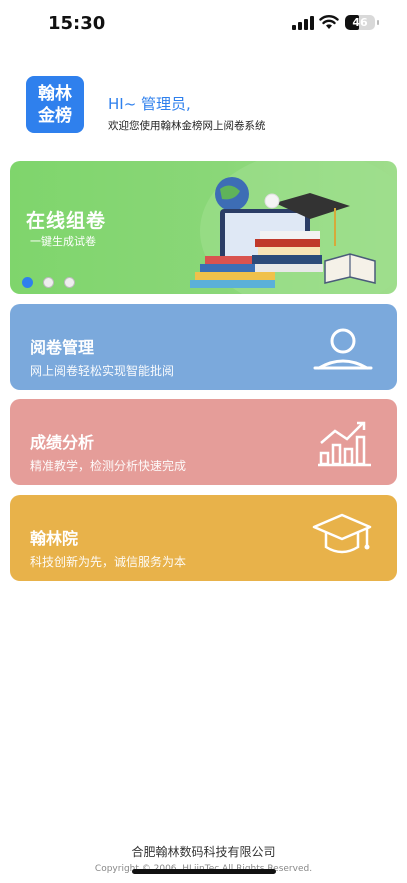 This screenshot has width=407, height=883. Describe the element at coordinates (203, 227) in the screenshot. I see `banner-carousel: 在线组卷 一键生成试卷` at that location.